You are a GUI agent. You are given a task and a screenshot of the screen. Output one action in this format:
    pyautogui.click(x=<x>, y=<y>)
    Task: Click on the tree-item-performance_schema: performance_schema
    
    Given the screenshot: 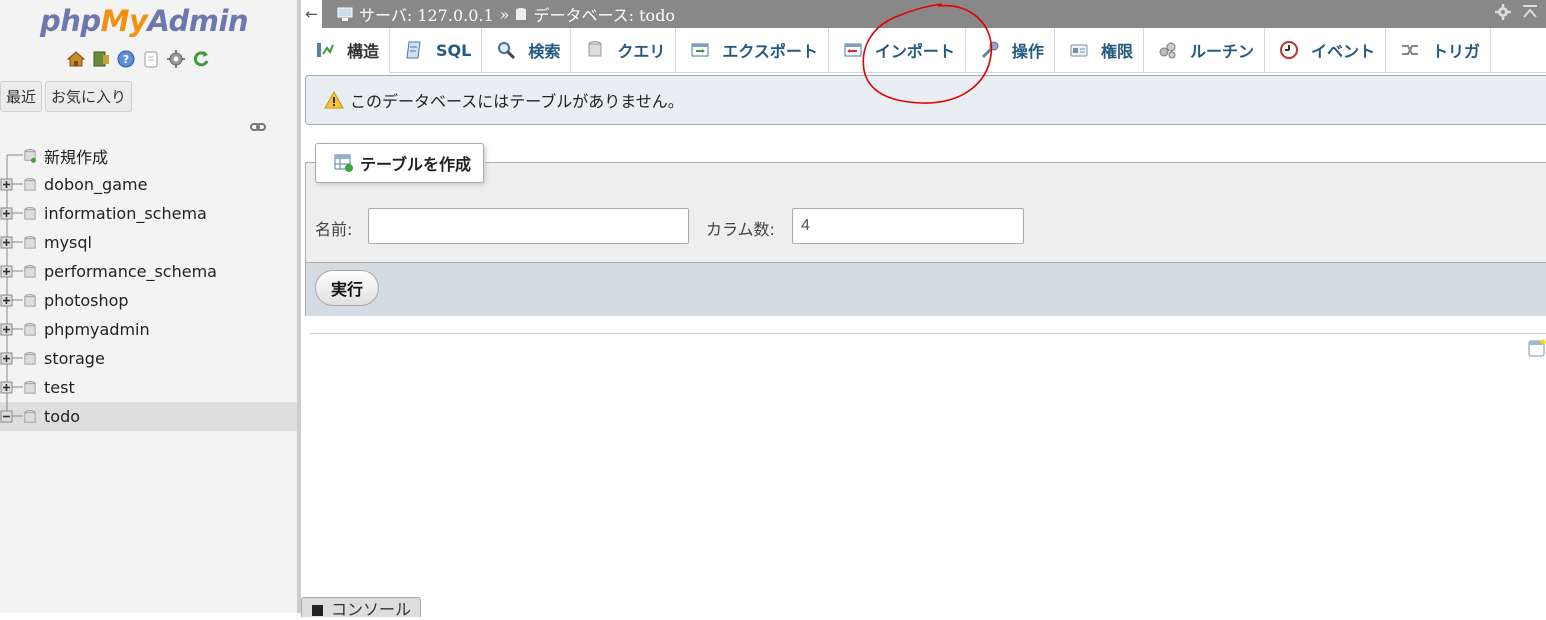 What is the action you would take?
    pyautogui.click(x=148, y=271)
    